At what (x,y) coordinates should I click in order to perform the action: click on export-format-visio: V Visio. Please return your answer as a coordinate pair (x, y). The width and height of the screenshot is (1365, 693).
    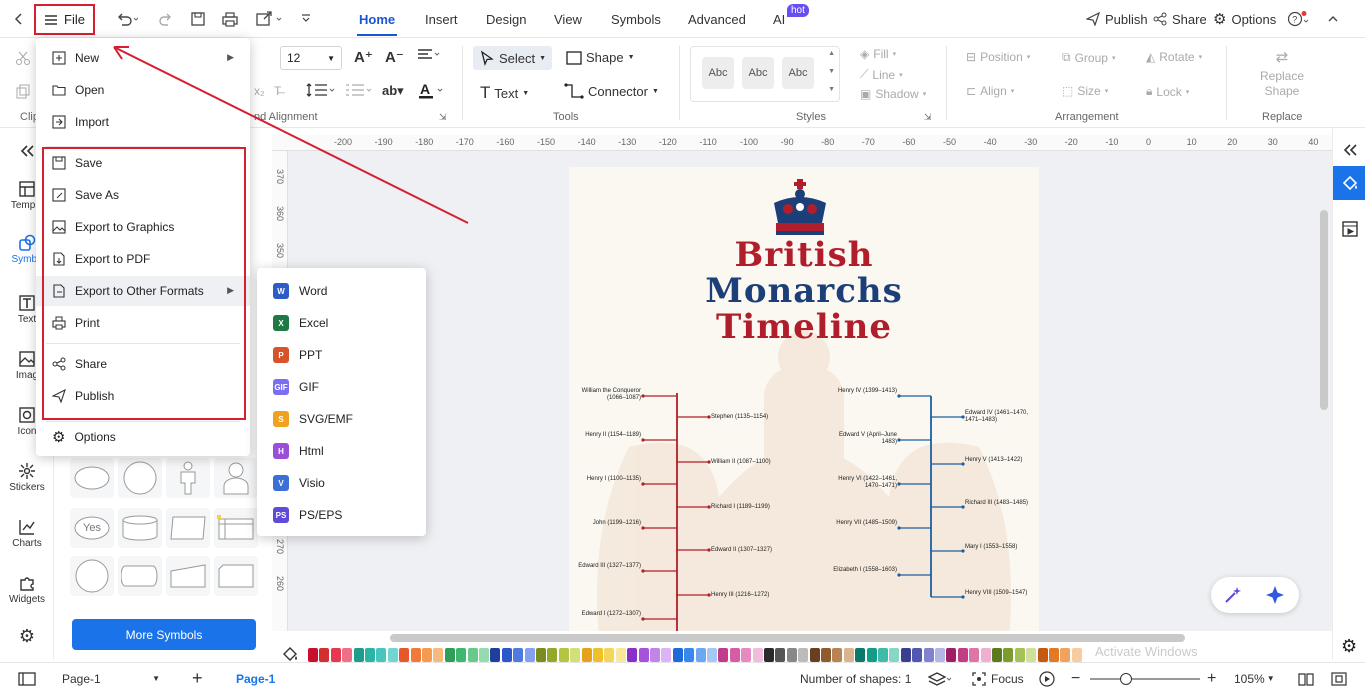
    Looking at the image, I should click on (341, 483).